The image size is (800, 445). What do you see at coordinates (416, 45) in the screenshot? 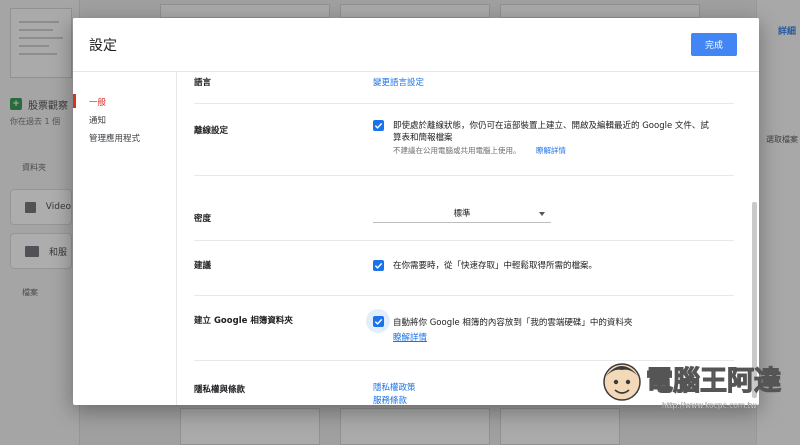
I see `dialog-header: 設定 完成` at bounding box center [416, 45].